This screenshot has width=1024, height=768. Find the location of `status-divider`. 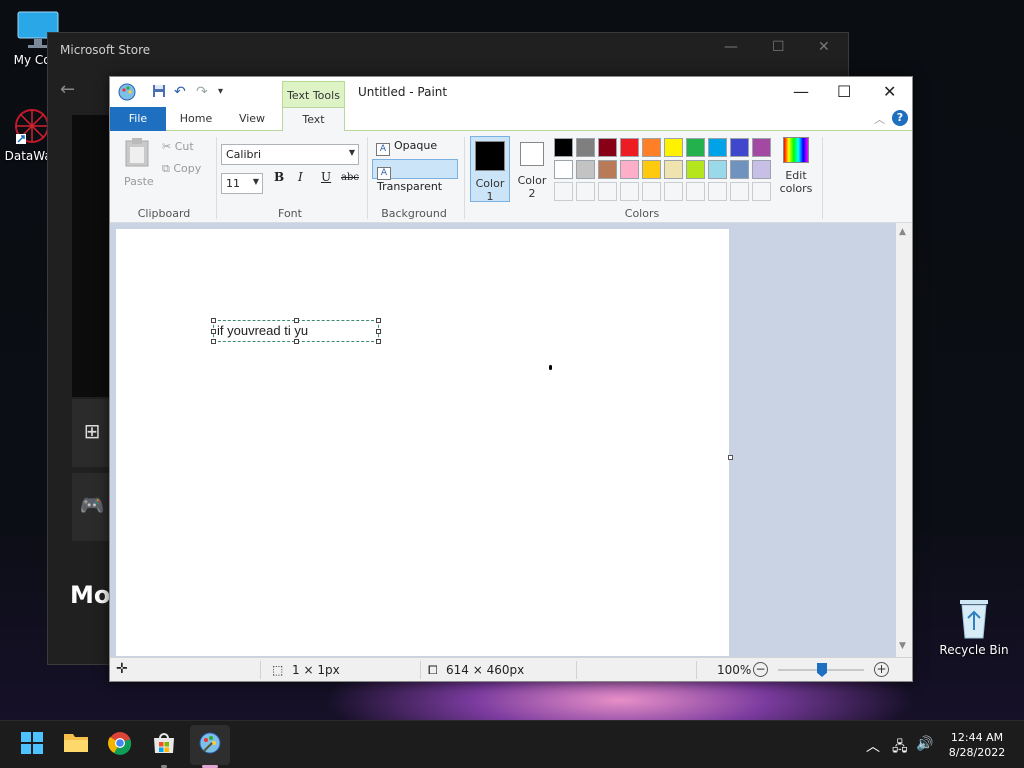

status-divider is located at coordinates (696, 670).